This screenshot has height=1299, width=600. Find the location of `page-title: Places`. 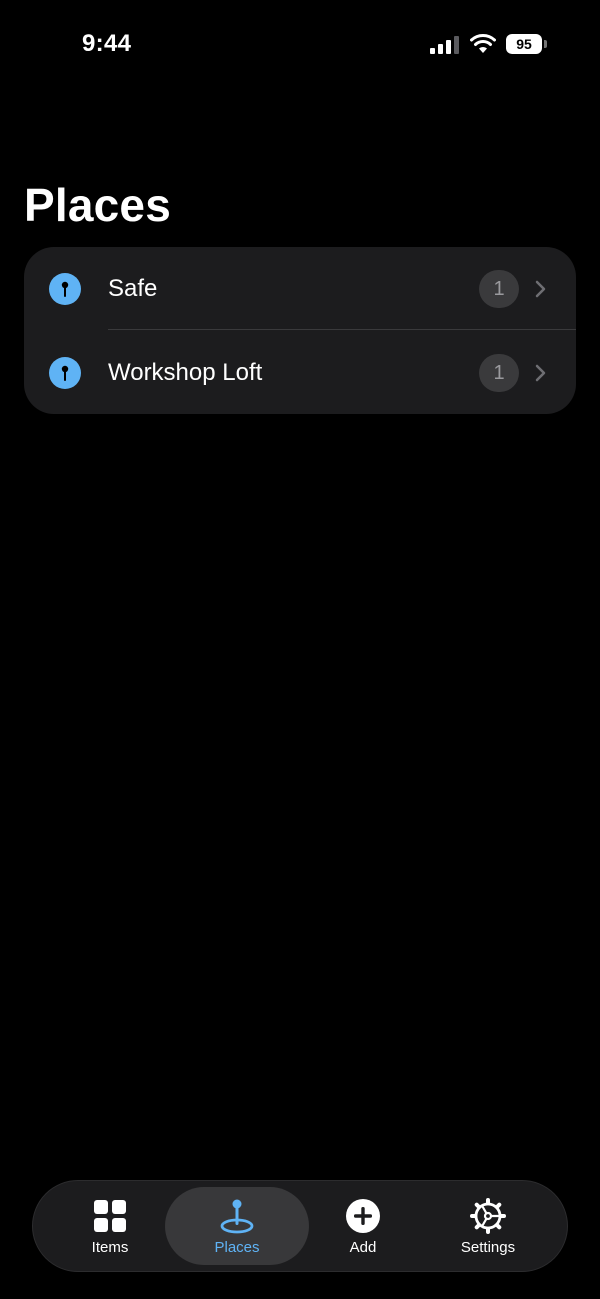

page-title: Places is located at coordinates (97, 205).